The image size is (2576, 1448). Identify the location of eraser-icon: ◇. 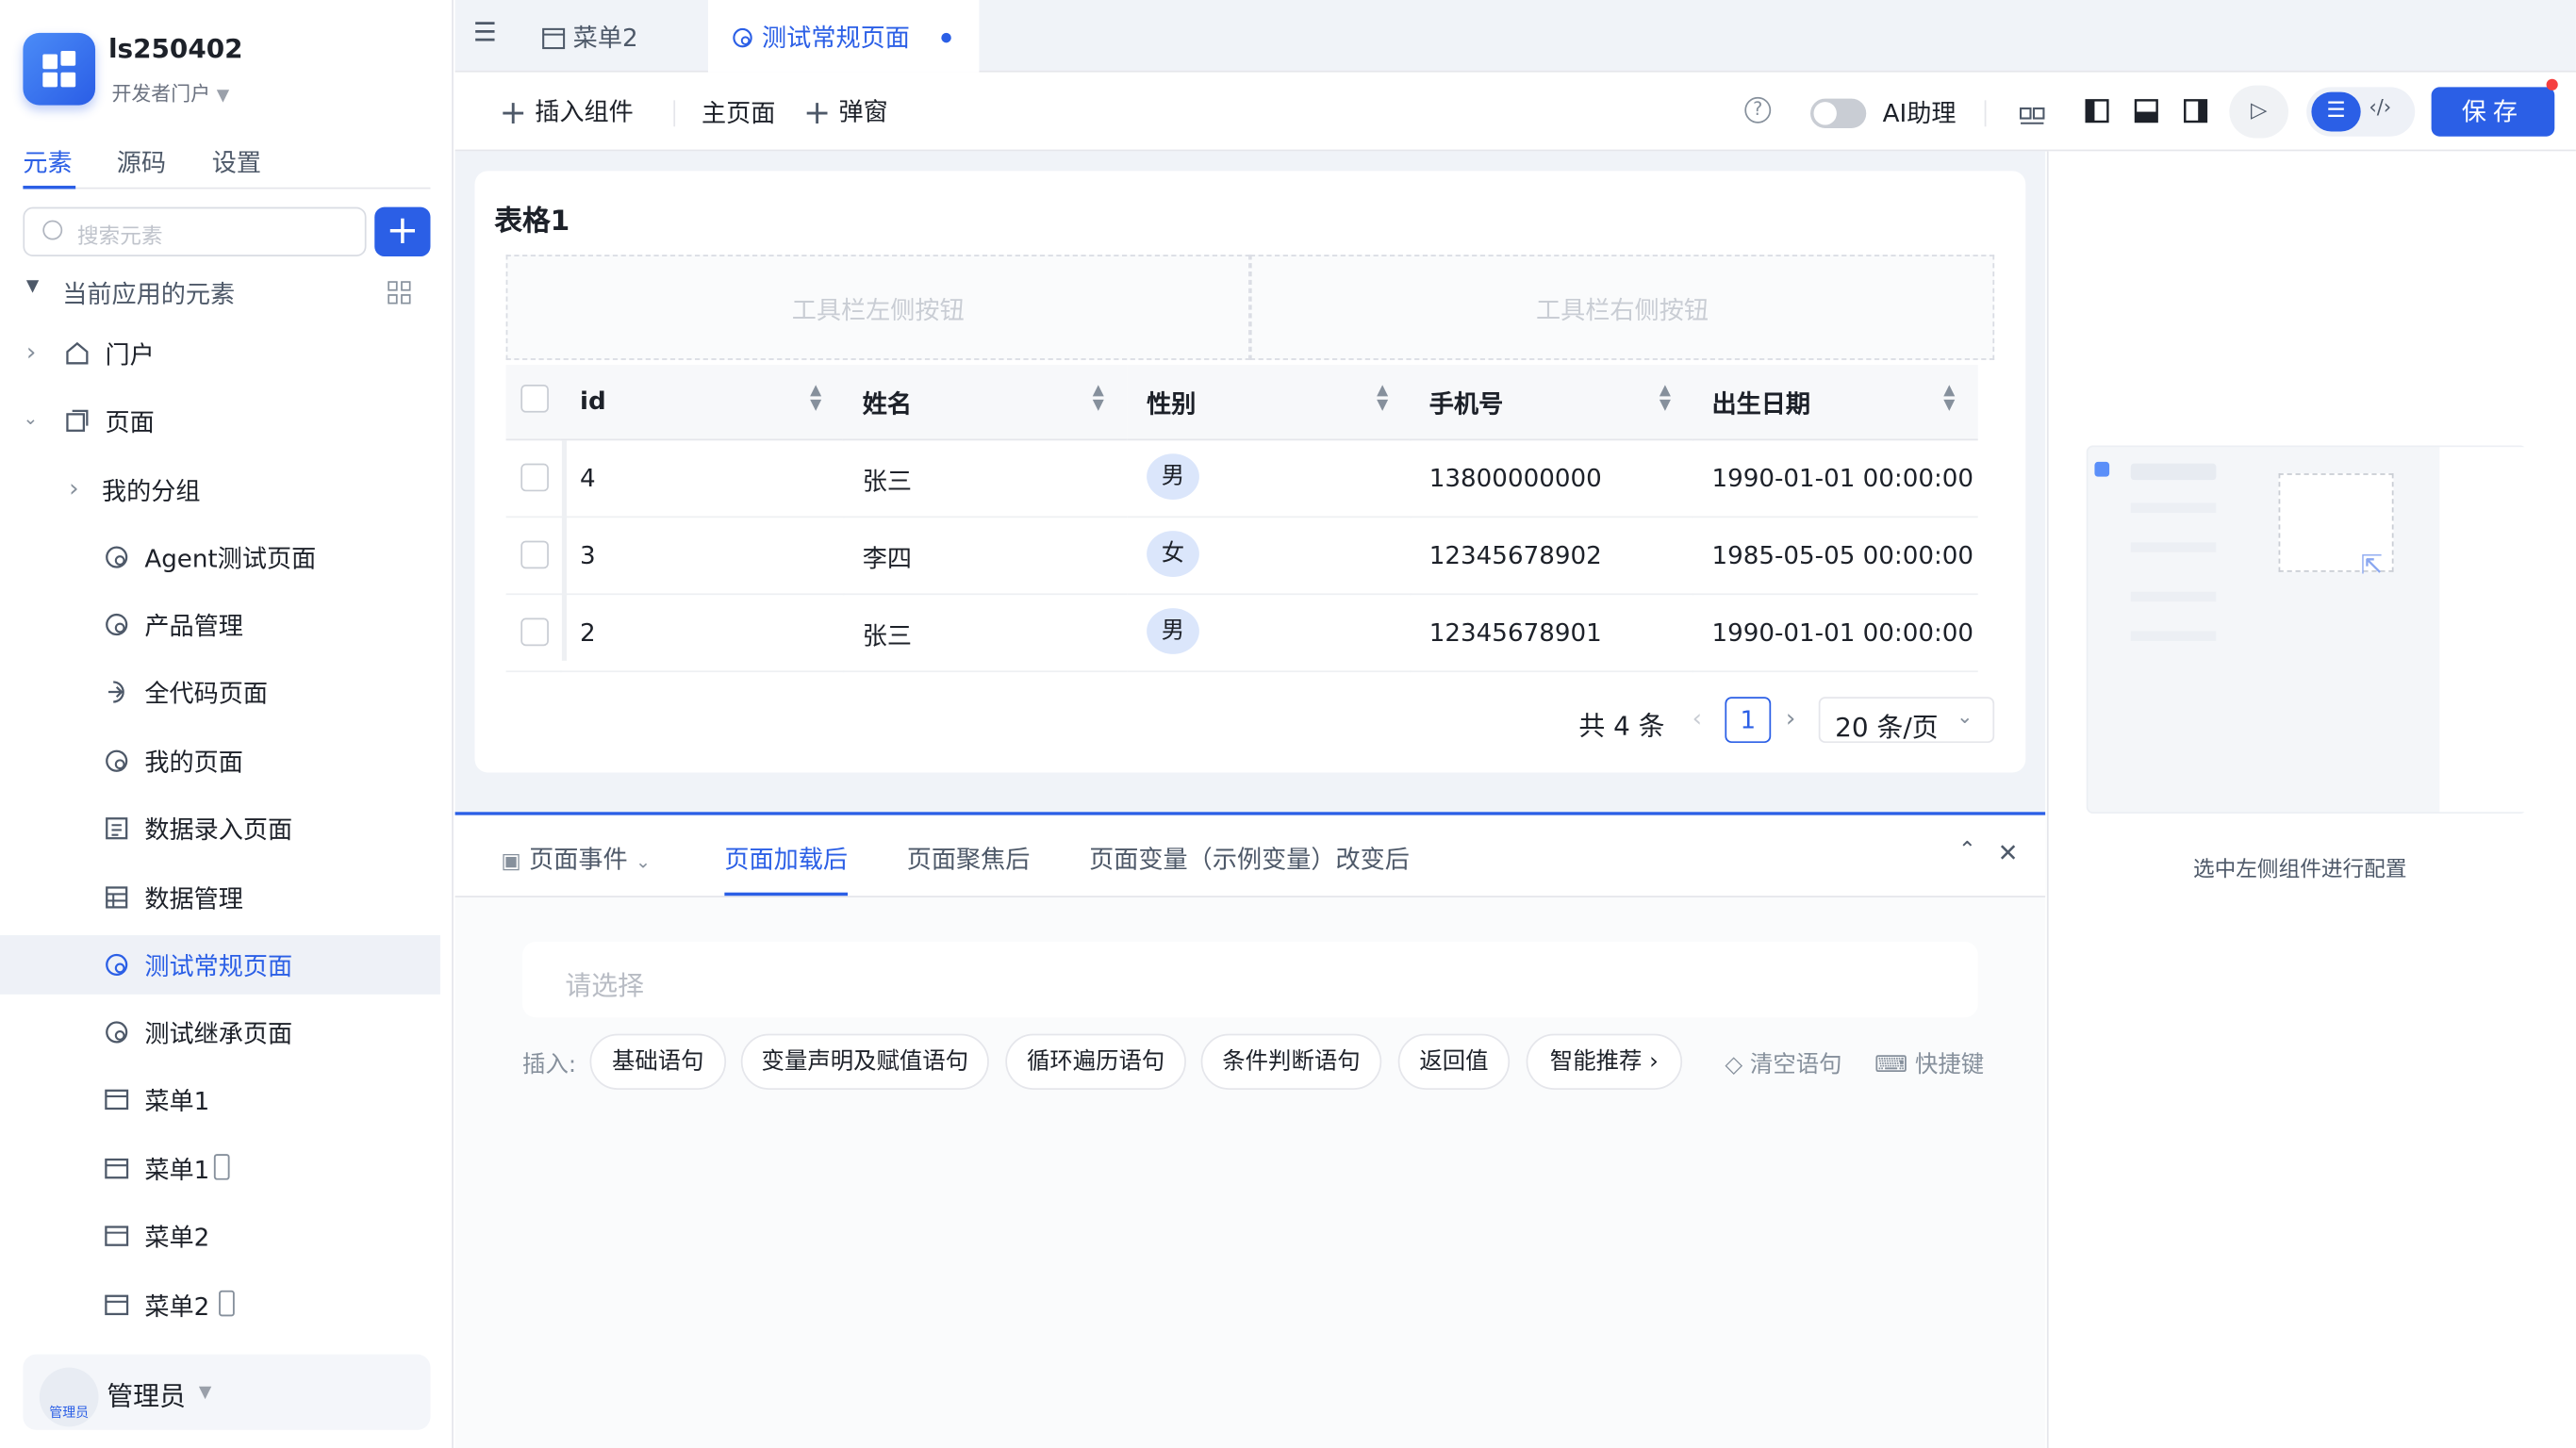
(1734, 1064).